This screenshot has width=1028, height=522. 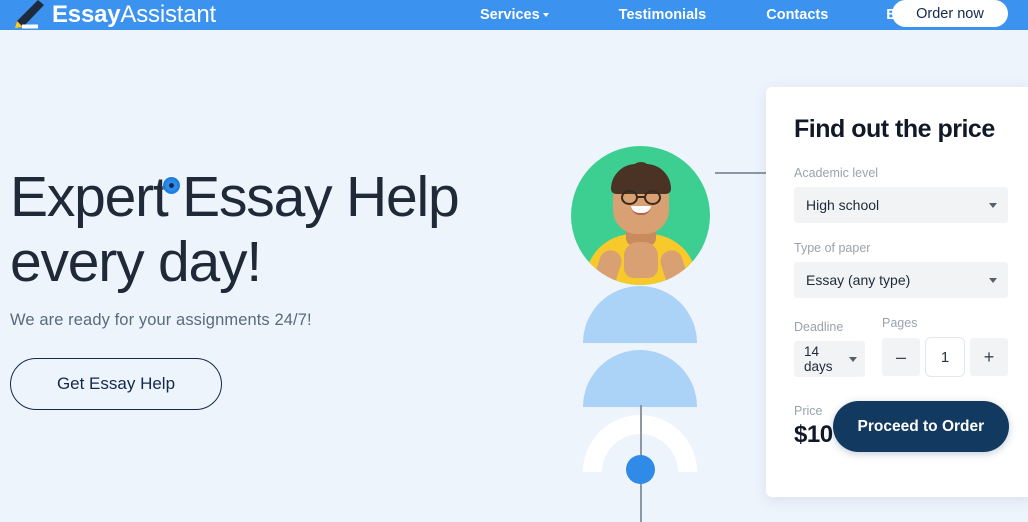 I want to click on price-block: Price $10, so click(x=813, y=426).